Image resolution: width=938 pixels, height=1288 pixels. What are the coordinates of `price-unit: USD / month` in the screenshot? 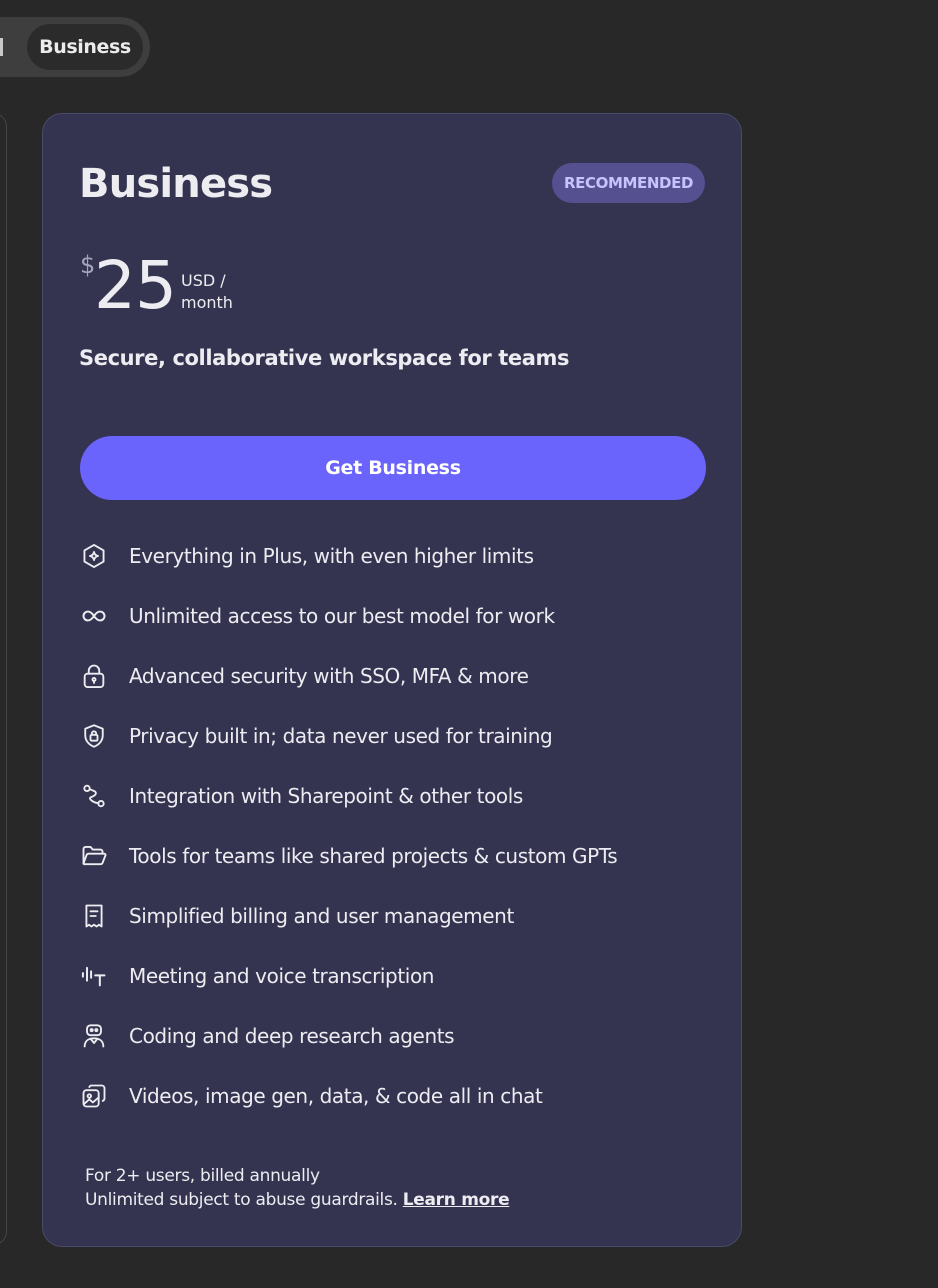 It's located at (216, 292).